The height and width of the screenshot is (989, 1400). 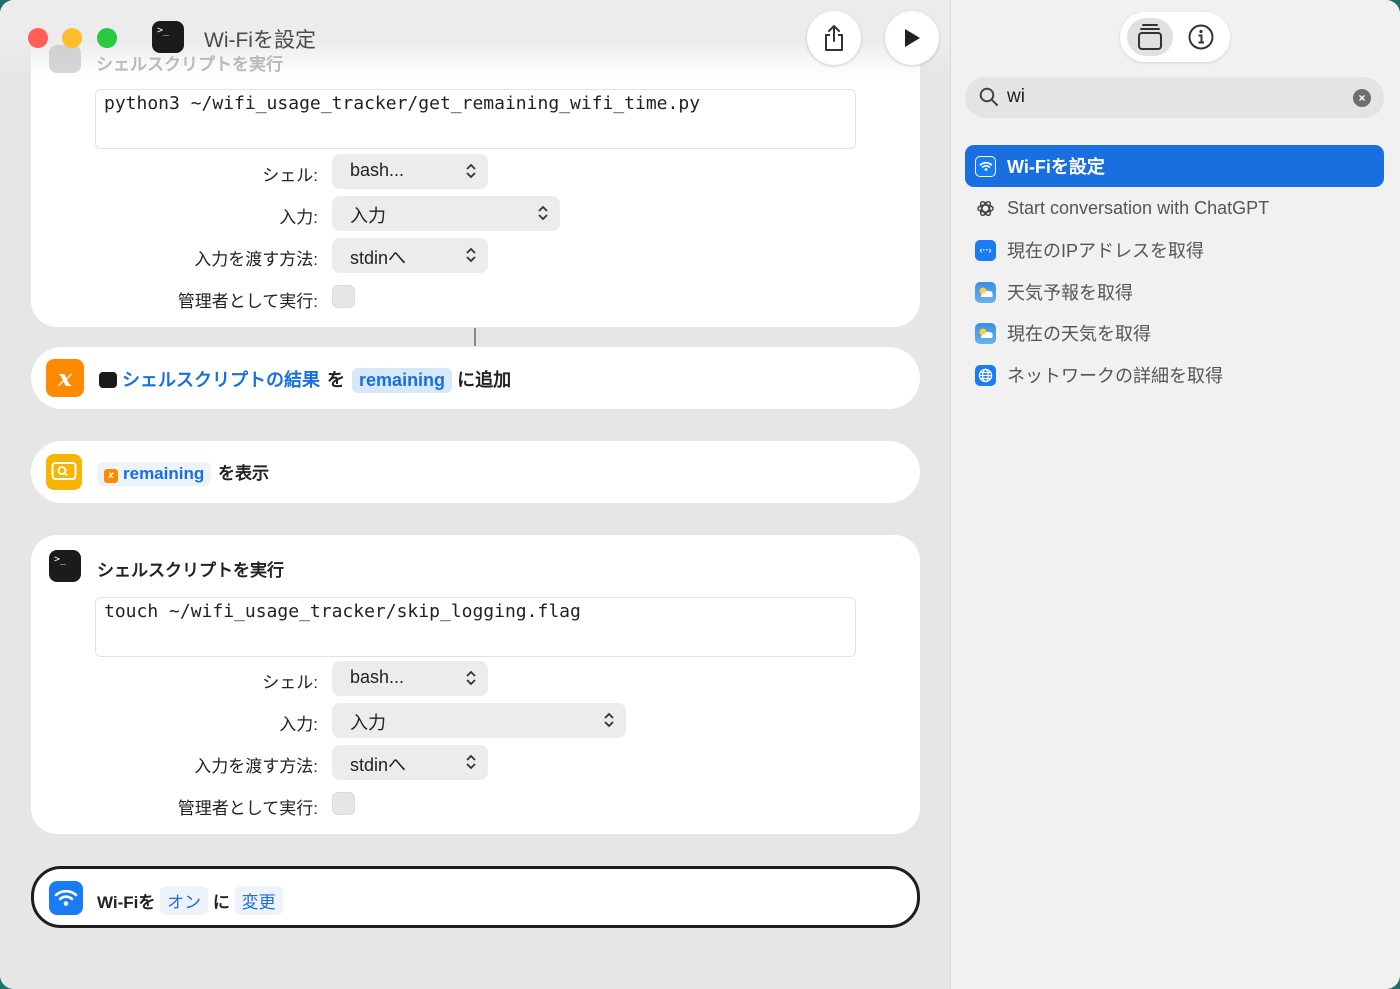 What do you see at coordinates (1174, 292) in the screenshot?
I see `result-get-weather-forecast: 天気予報を取得` at bounding box center [1174, 292].